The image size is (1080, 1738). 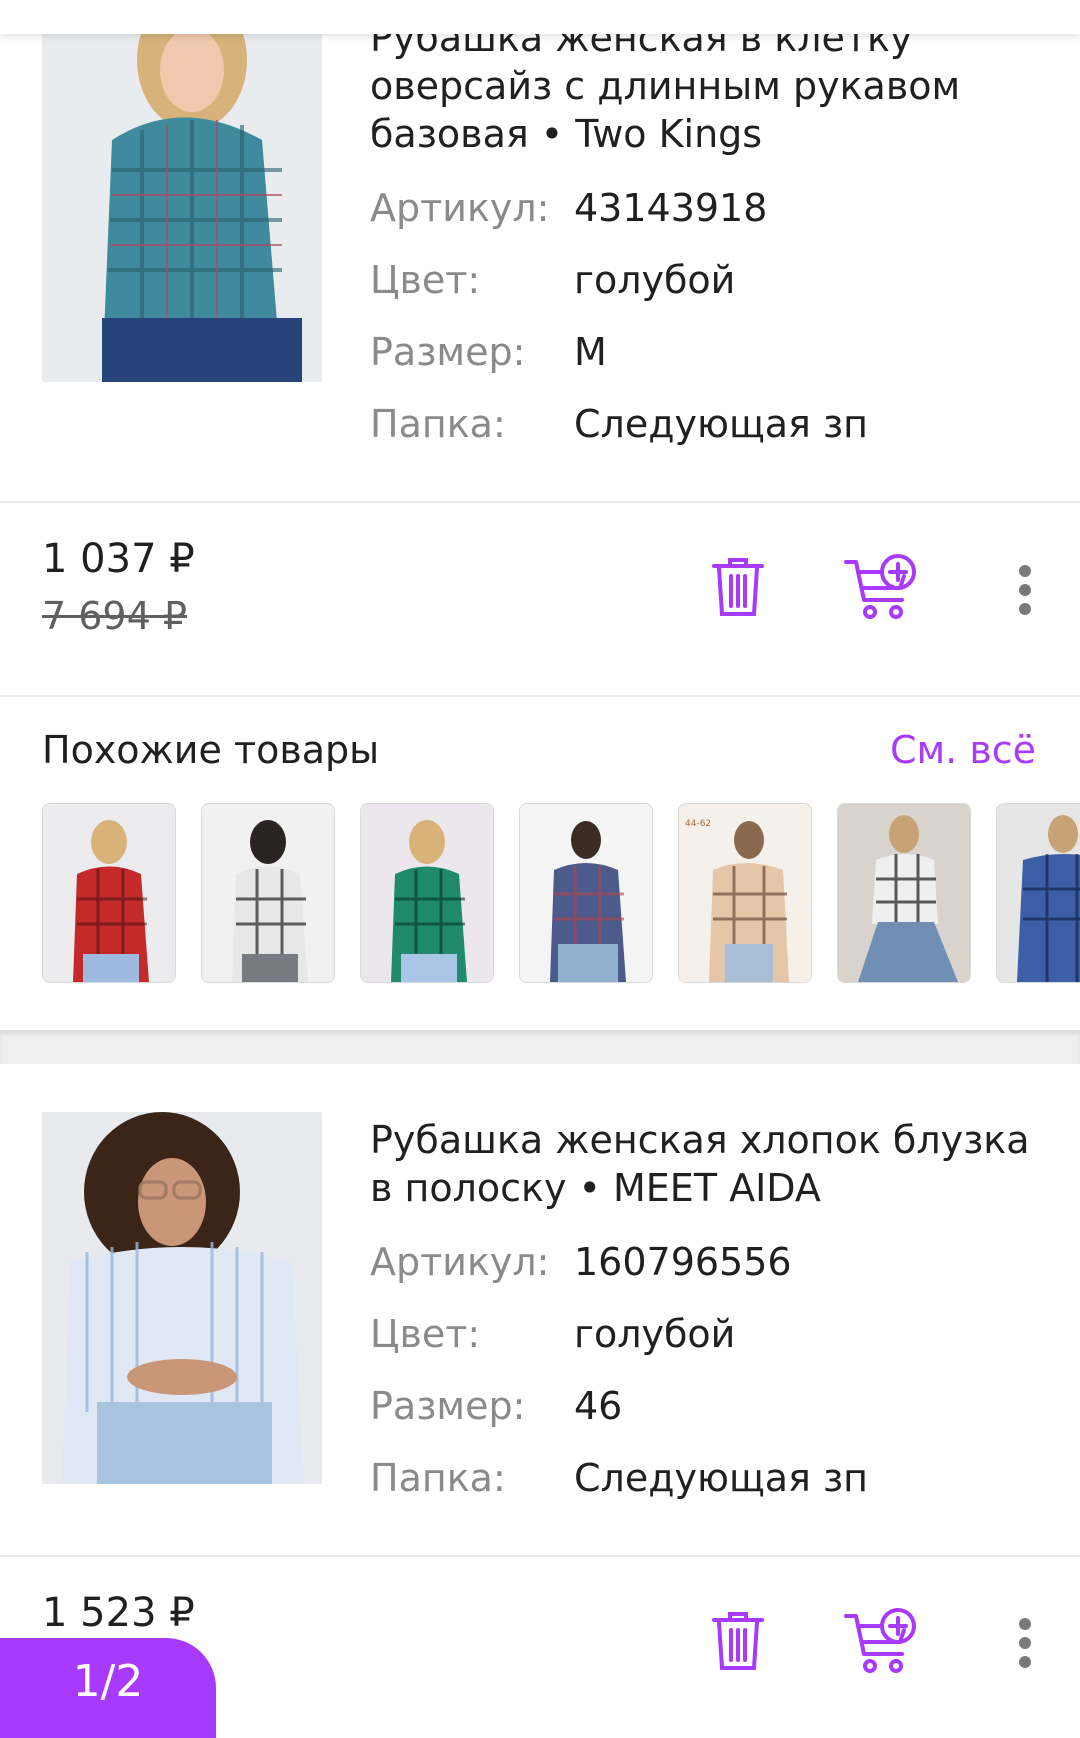 I want to click on spec-row-article: Артикул: 43143918, so click(x=619, y=208).